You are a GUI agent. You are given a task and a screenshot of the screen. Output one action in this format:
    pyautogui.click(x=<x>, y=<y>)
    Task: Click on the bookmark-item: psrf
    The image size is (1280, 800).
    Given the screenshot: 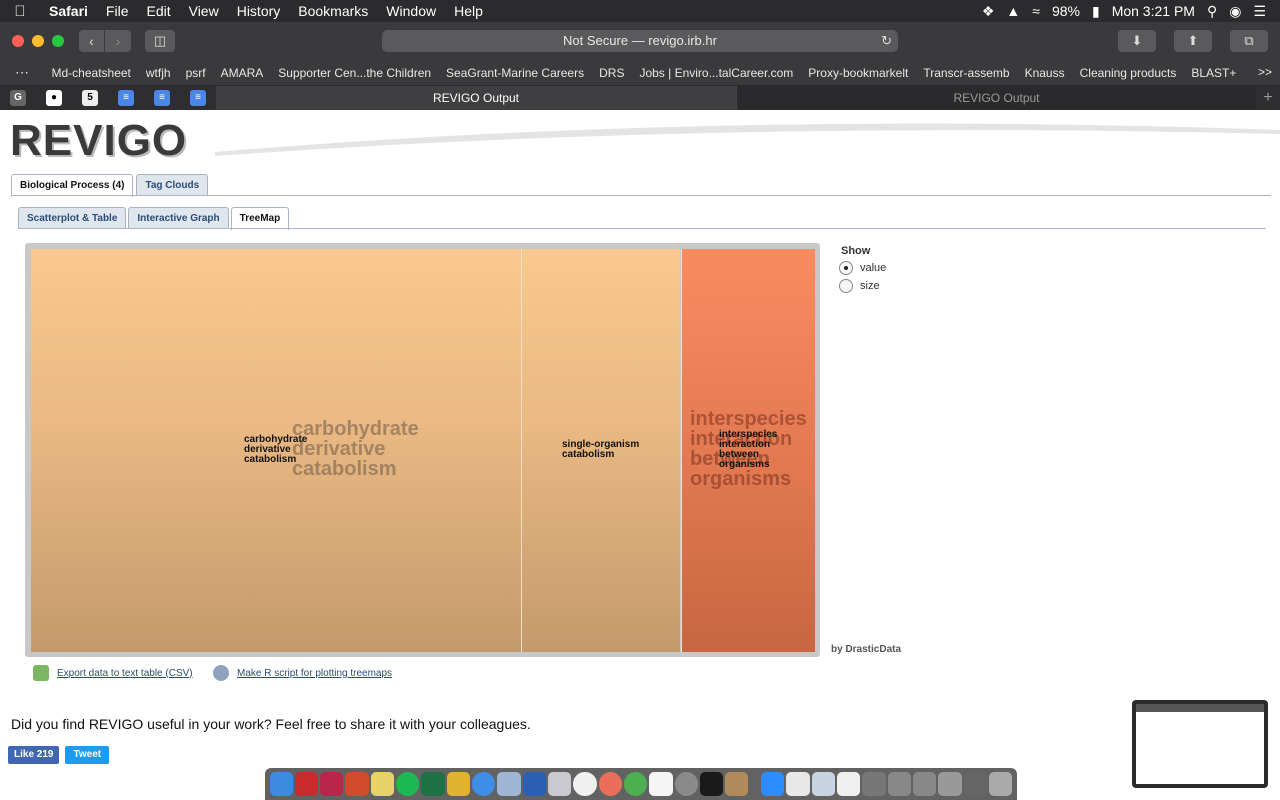 What is the action you would take?
    pyautogui.click(x=195, y=73)
    